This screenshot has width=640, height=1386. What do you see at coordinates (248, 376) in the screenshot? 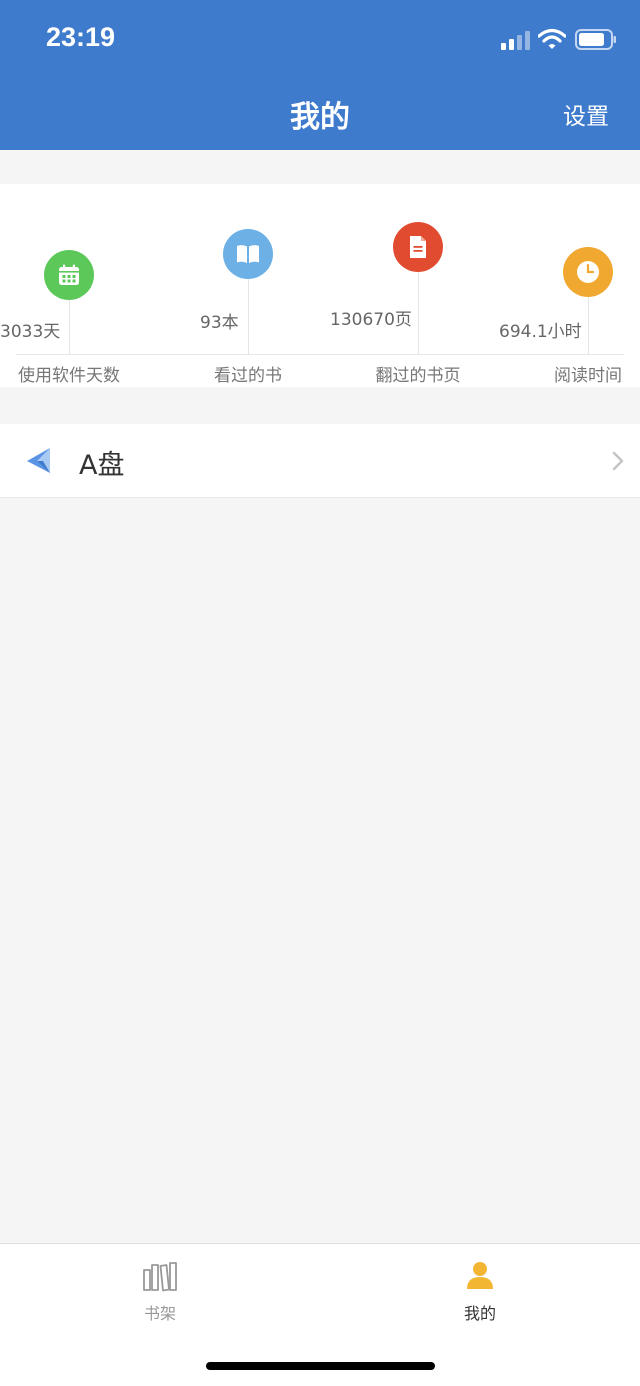
I see `stat-books-label: 看过的书` at bounding box center [248, 376].